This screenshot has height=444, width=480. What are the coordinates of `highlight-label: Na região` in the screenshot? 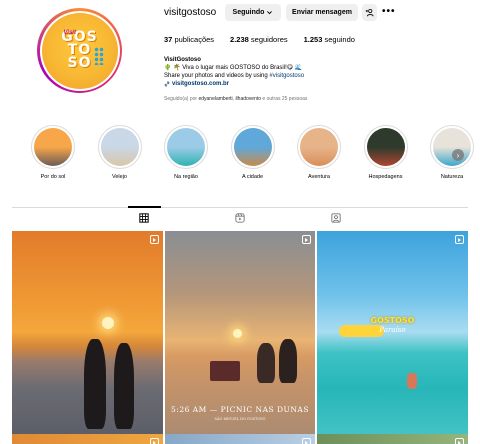 It's located at (186, 177).